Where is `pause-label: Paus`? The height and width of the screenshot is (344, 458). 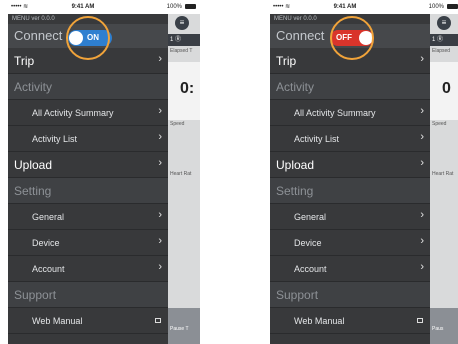
pause-label: Paus is located at coordinates (438, 329).